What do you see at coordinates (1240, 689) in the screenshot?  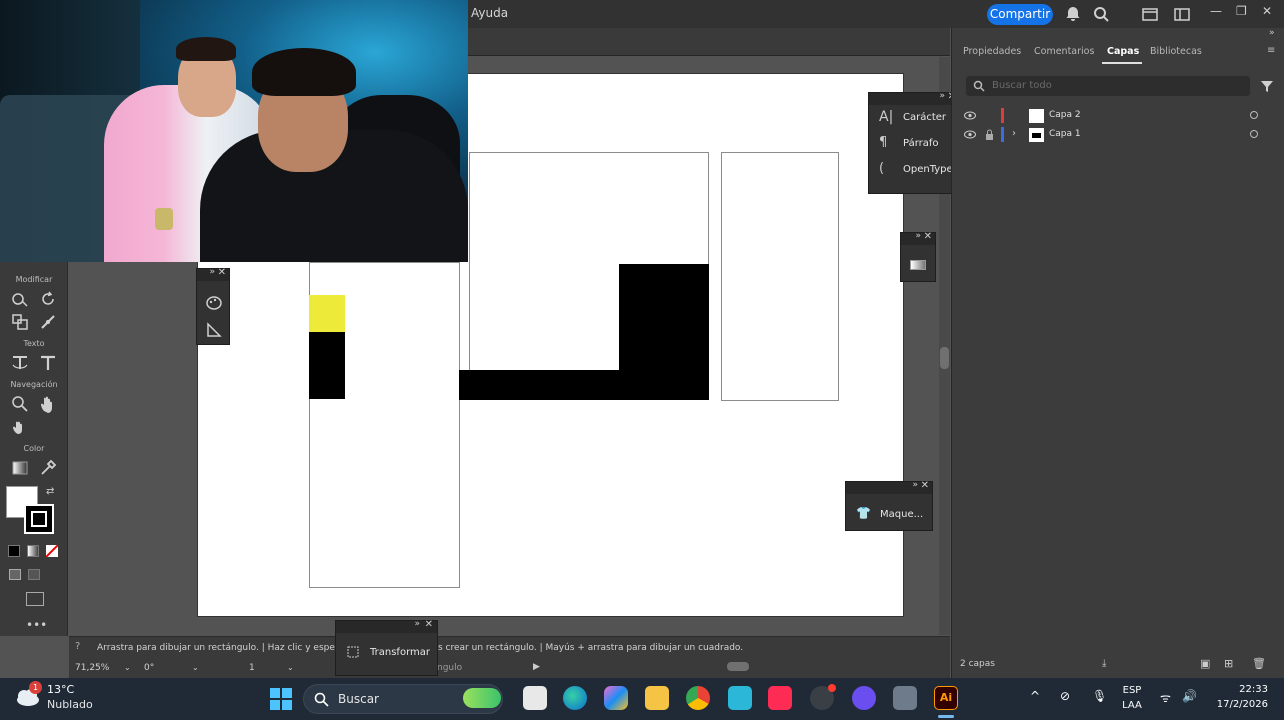 I see `clock-time: 22:33` at bounding box center [1240, 689].